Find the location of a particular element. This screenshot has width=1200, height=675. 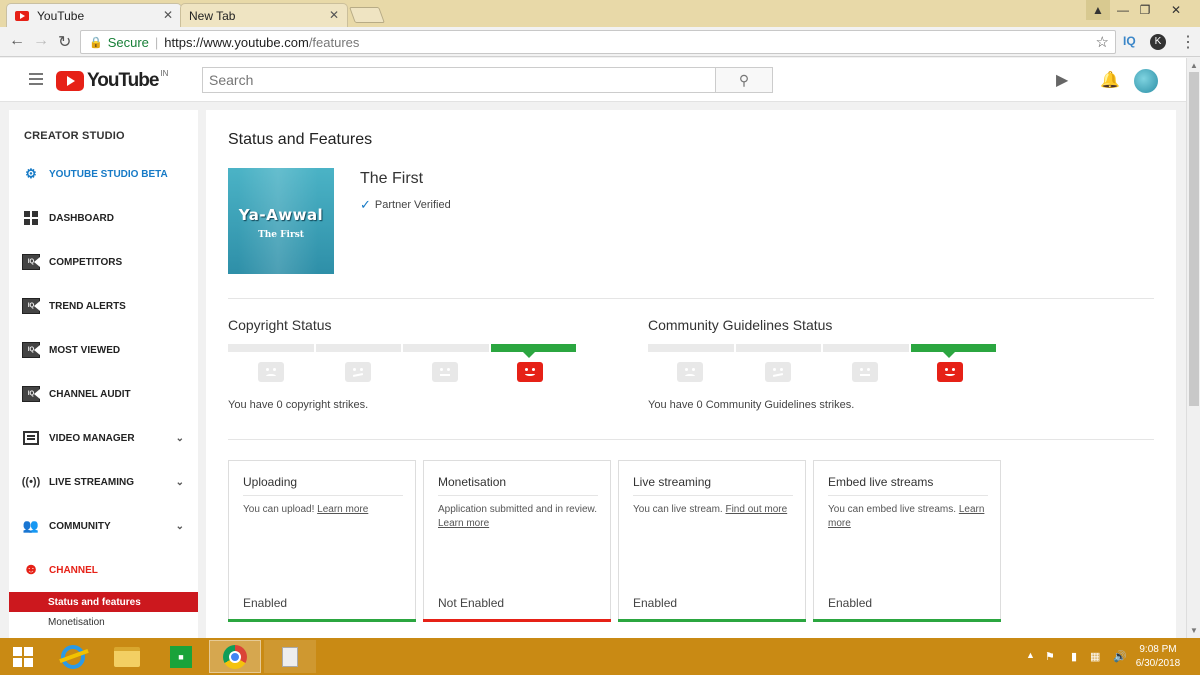

page-scrollbar: ▲ ▼ is located at coordinates (1193, 348).